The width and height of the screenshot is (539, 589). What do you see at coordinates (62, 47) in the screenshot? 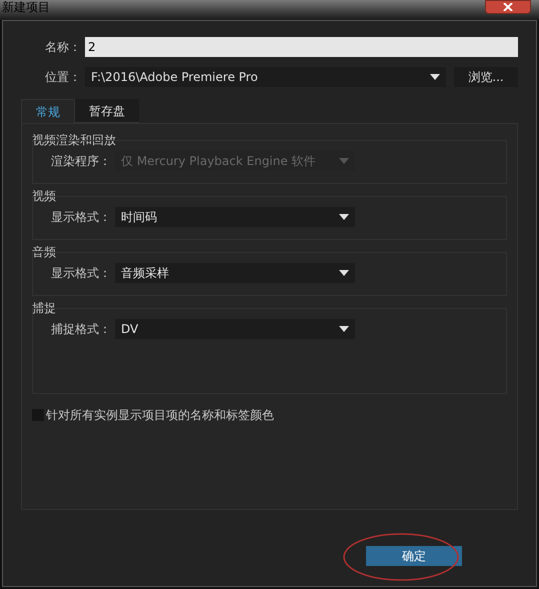
I see `field-label: 名称：` at bounding box center [62, 47].